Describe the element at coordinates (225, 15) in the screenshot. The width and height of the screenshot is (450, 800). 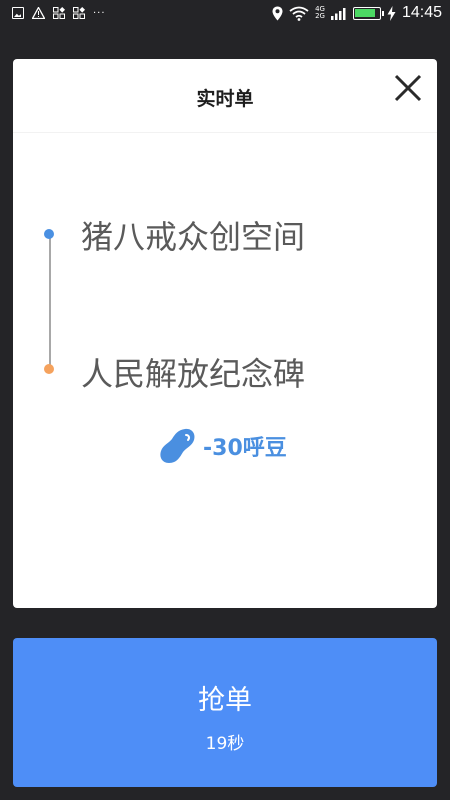
I see `status-bar: ··· 4G 2G 14:45` at that location.